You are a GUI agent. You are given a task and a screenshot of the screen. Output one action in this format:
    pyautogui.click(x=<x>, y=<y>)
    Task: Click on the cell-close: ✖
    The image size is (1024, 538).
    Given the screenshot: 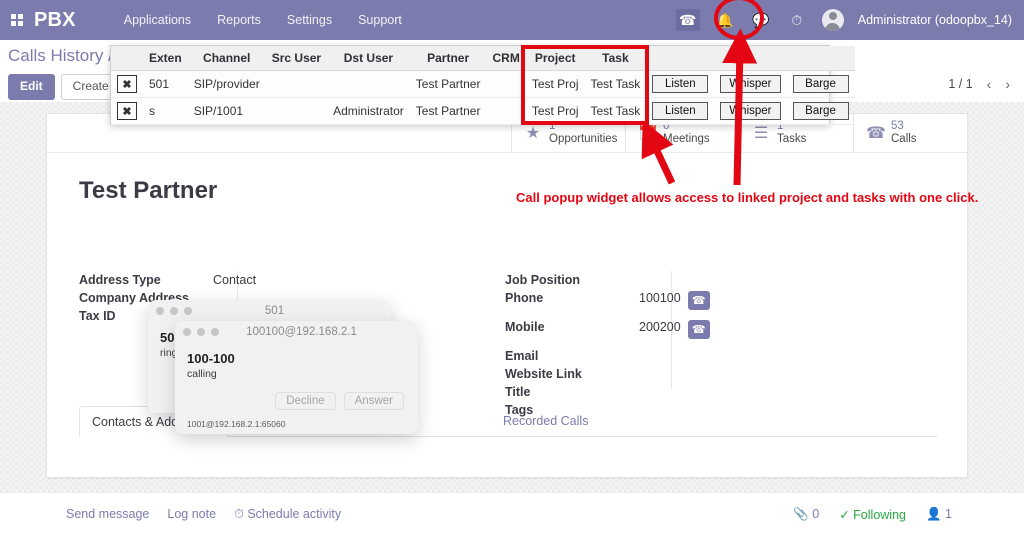 What is the action you would take?
    pyautogui.click(x=127, y=84)
    